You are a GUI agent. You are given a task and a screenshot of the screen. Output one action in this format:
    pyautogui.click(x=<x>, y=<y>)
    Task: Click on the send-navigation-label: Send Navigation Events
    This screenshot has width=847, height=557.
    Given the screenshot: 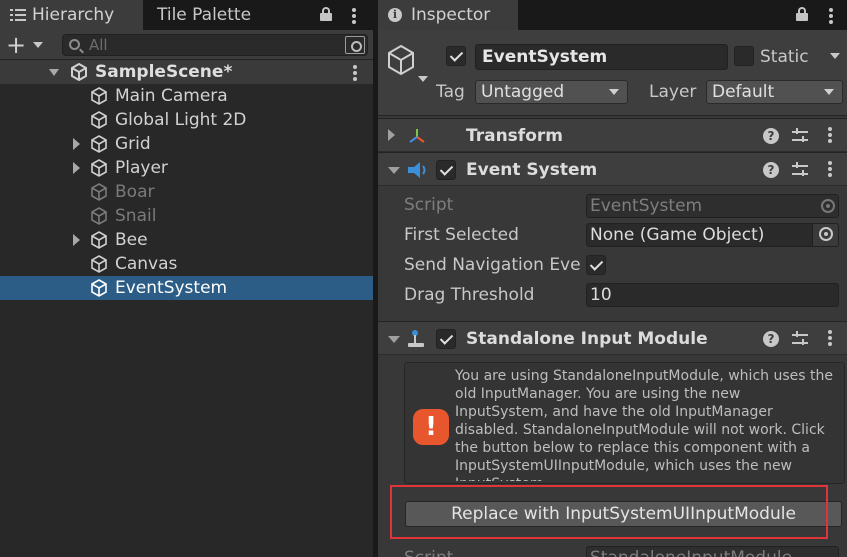 What is the action you would take?
    pyautogui.click(x=493, y=265)
    